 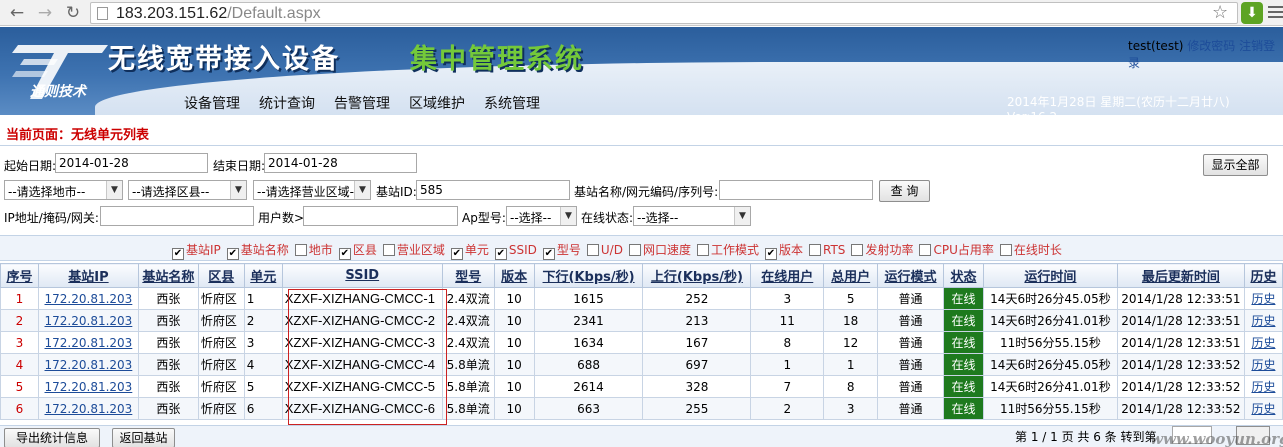 What do you see at coordinates (357, 250) in the screenshot?
I see `column-toggle: ✔ 区县` at bounding box center [357, 250].